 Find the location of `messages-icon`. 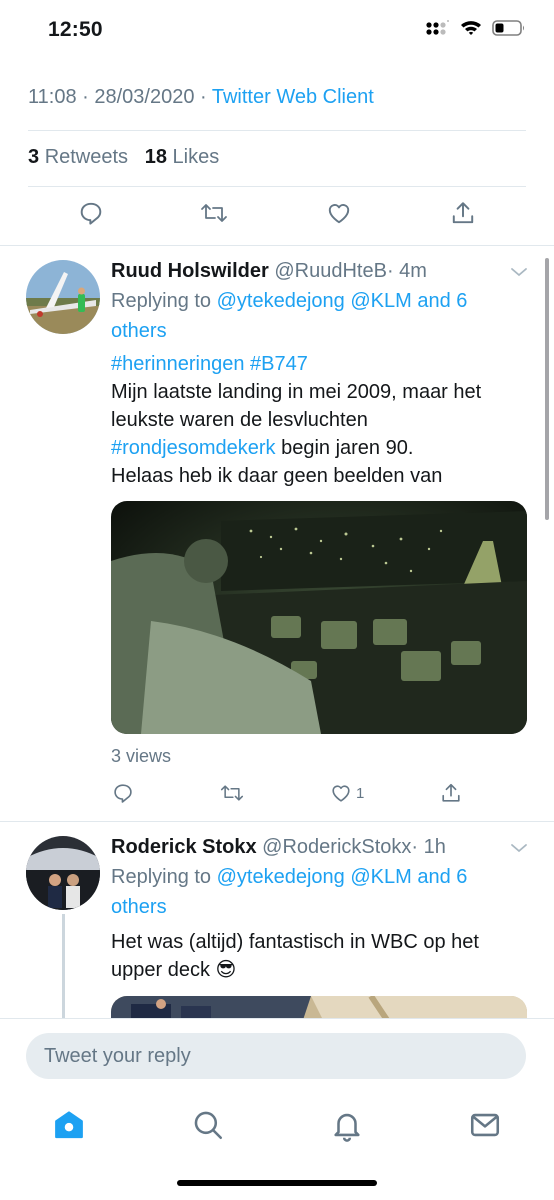

messages-icon is located at coordinates (485, 1125).